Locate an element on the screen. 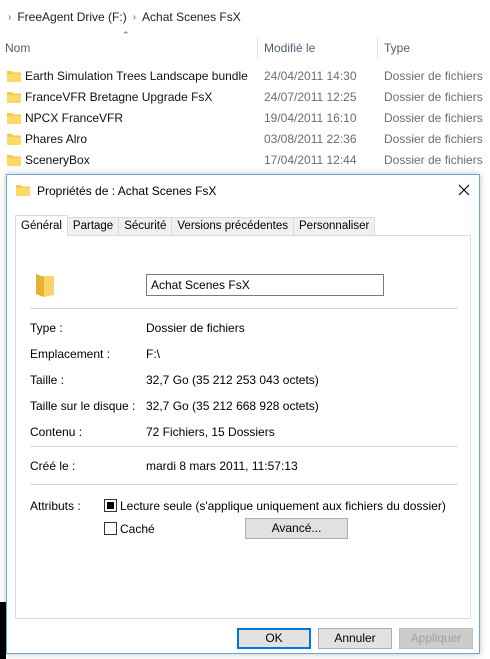  file-name: Earth Simulation Trees Landscape bundle is located at coordinates (136, 76).